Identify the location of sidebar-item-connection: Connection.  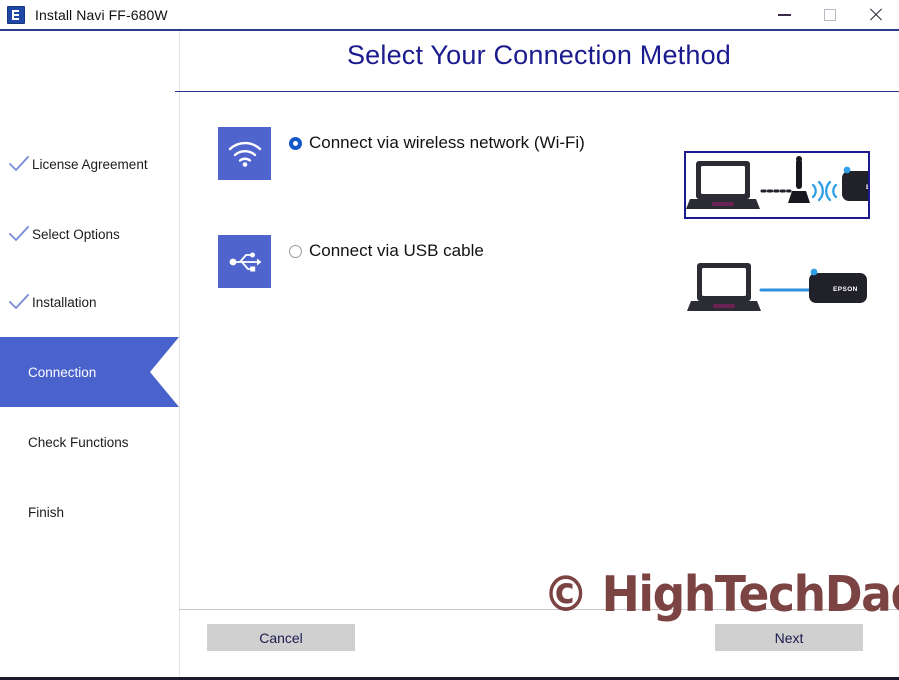
(89, 372).